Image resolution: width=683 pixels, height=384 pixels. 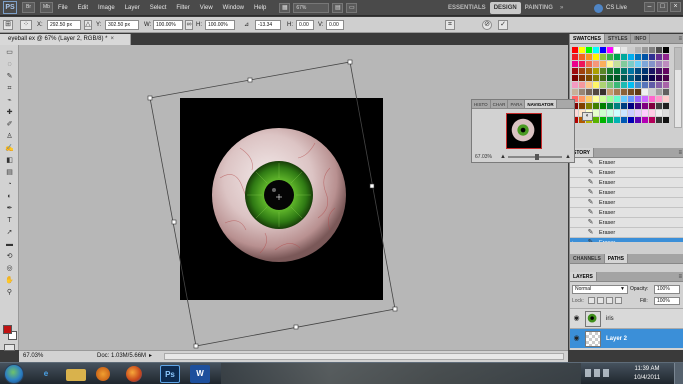 What do you see at coordinates (9, 136) in the screenshot?
I see `clone-stamp-tool-icon: ♙` at bounding box center [9, 136].